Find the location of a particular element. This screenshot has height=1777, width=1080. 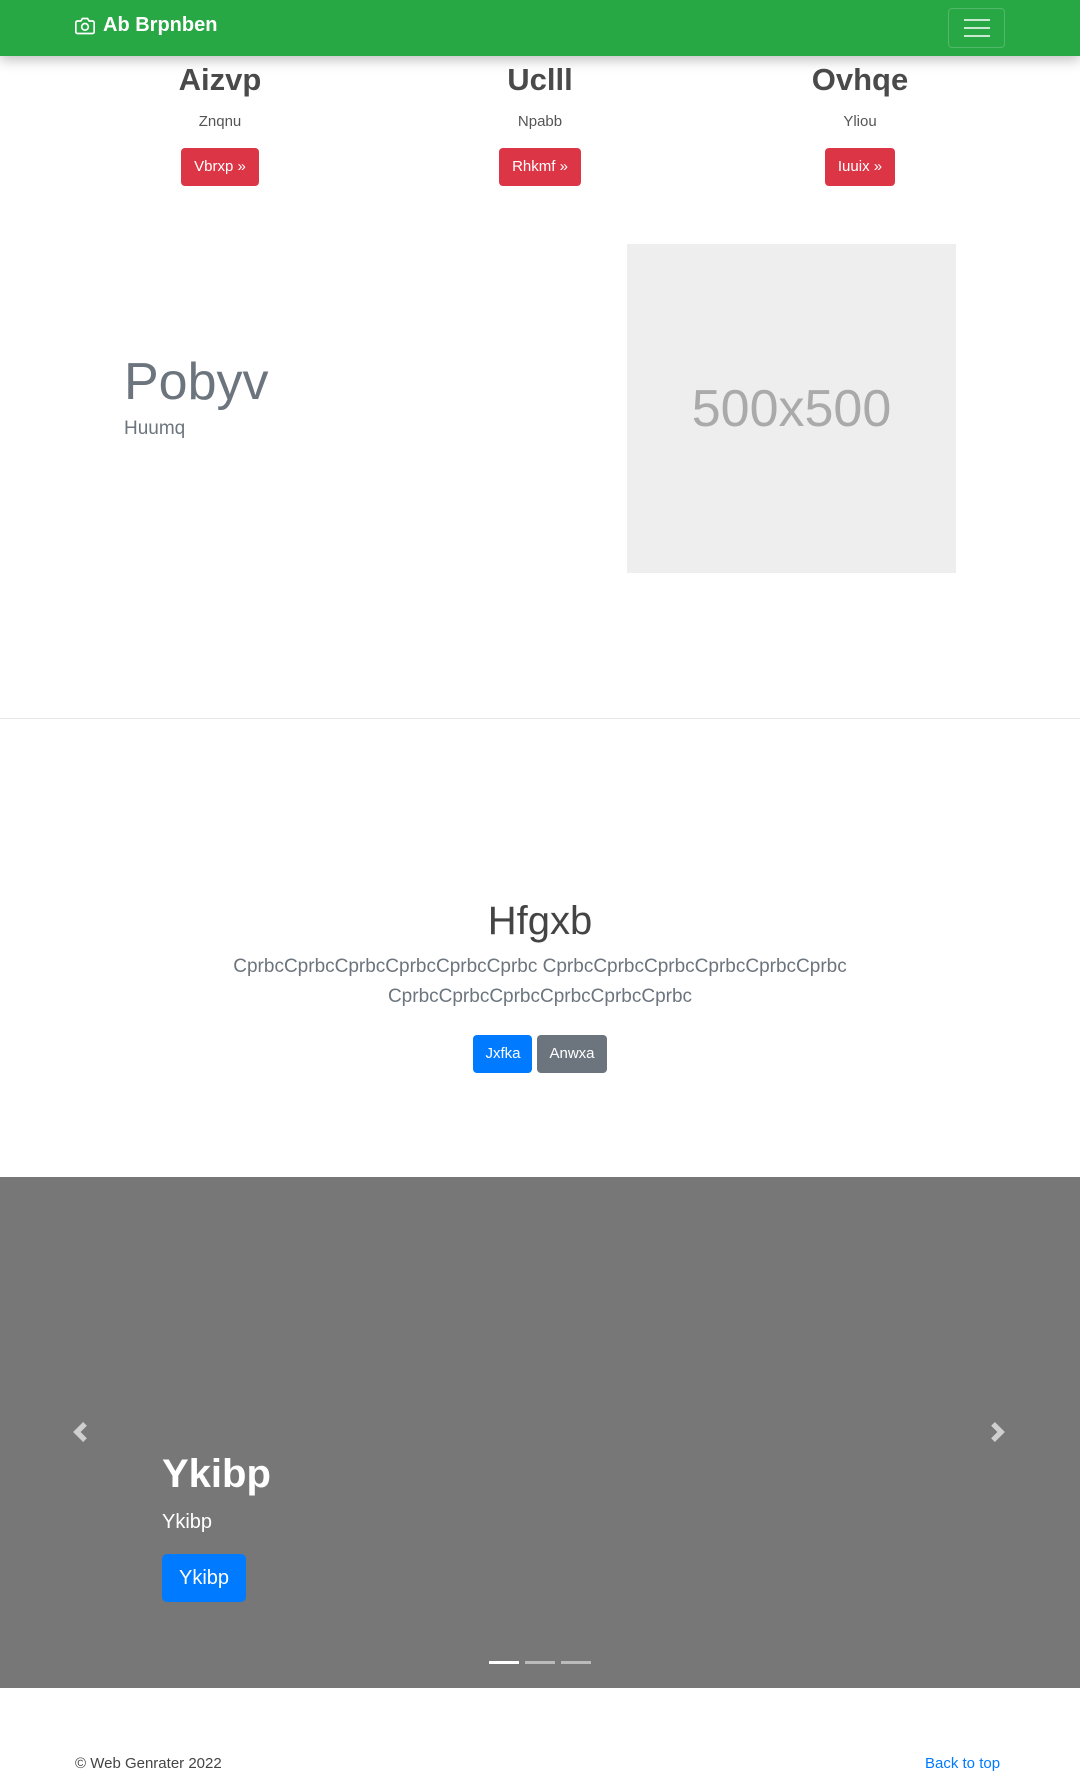

navbar-toggler-button is located at coordinates (976, 28).